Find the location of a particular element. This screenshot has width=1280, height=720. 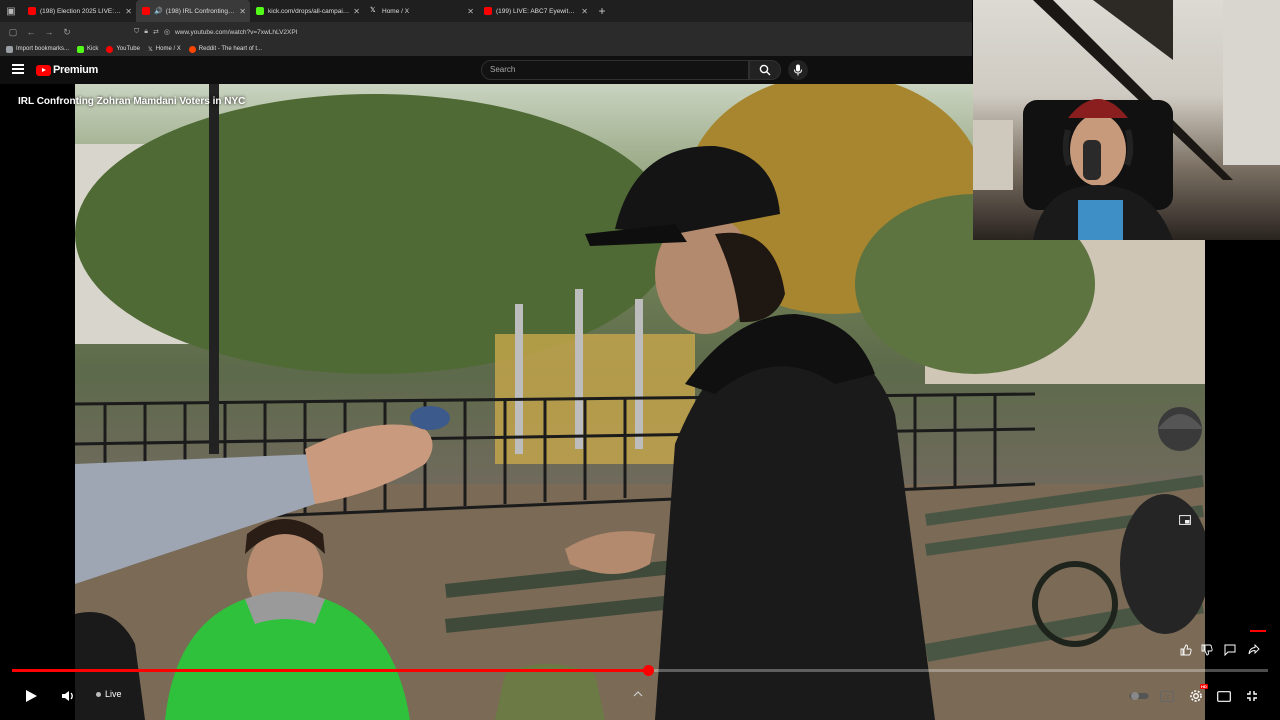

lock-icon: 🔒︎ is located at coordinates (146, 31).